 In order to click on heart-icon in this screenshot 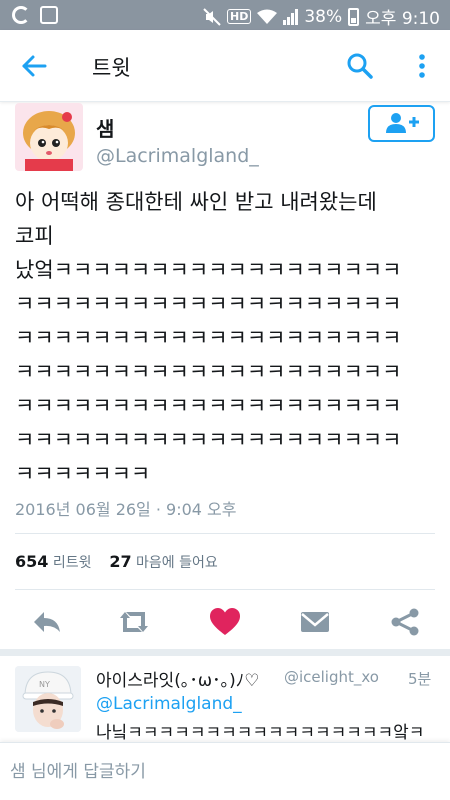, I will do `click(225, 622)`.